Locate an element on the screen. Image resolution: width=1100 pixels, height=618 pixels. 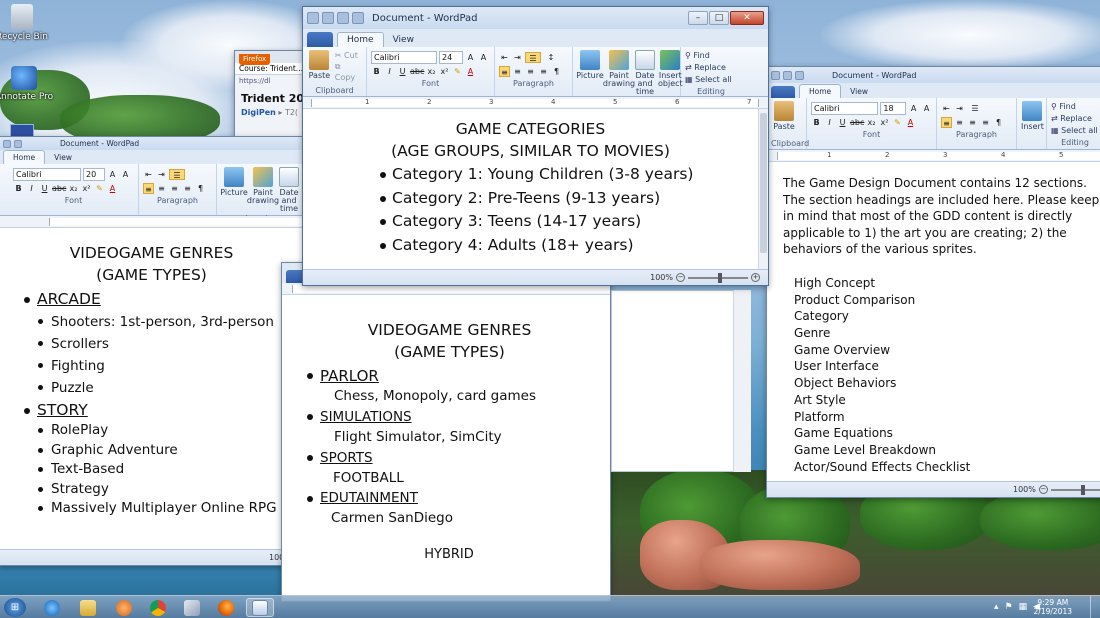
taskbar-ie is located at coordinates (52, 607).